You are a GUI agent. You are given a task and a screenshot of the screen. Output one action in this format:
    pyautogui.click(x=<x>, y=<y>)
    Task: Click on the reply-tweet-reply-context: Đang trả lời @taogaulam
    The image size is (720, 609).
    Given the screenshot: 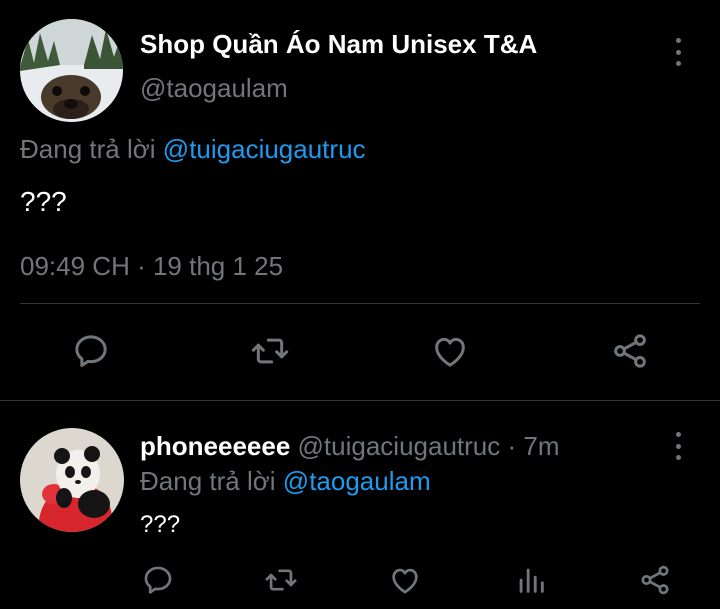 What is the action you would take?
    pyautogui.click(x=285, y=481)
    